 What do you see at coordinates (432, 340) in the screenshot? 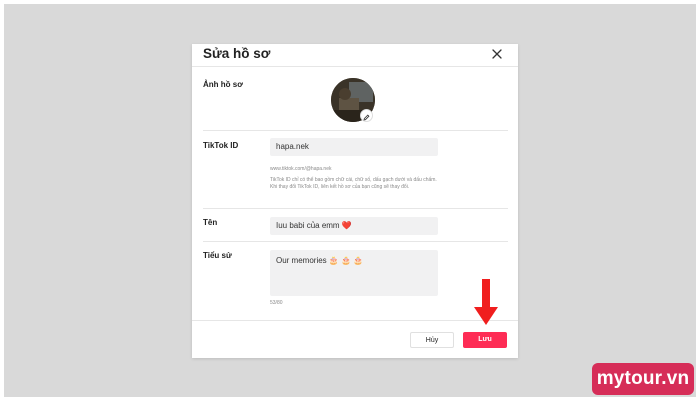
I see `cancel-button: Hủy` at bounding box center [432, 340].